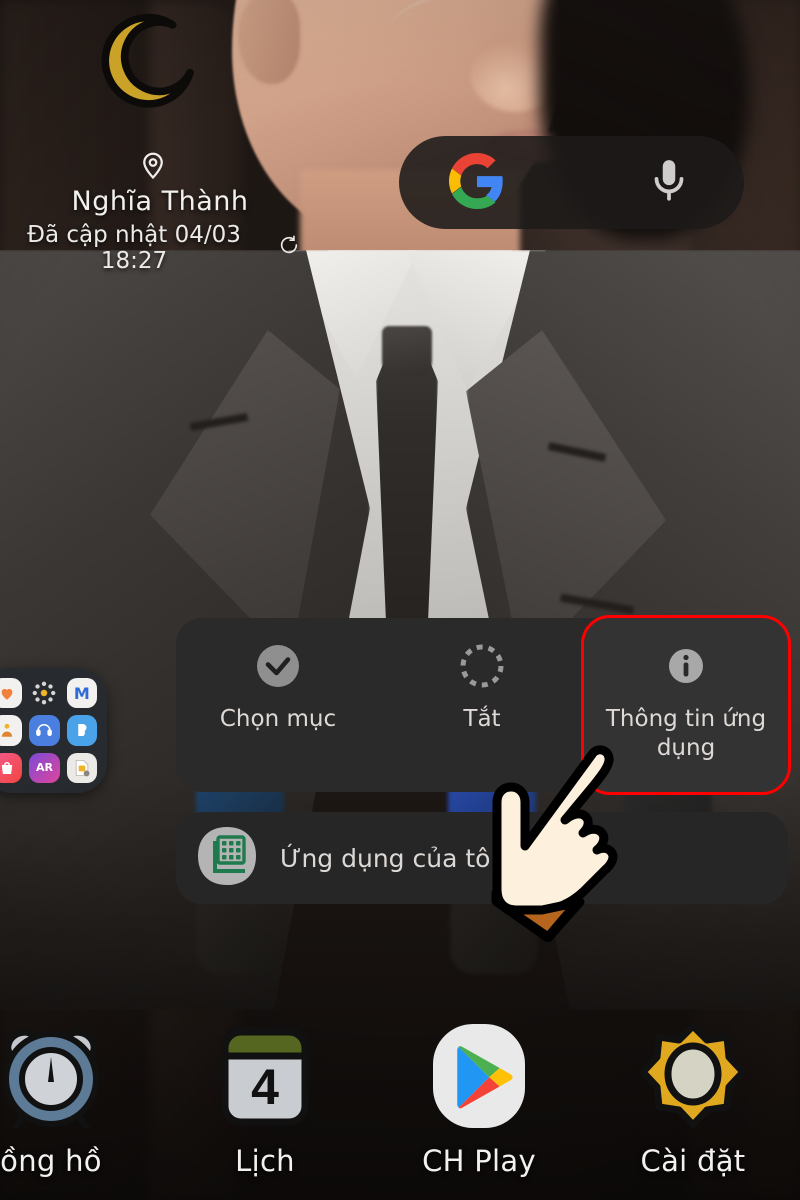  I want to click on dock-app-play-store: CH Play, so click(479, 1101).